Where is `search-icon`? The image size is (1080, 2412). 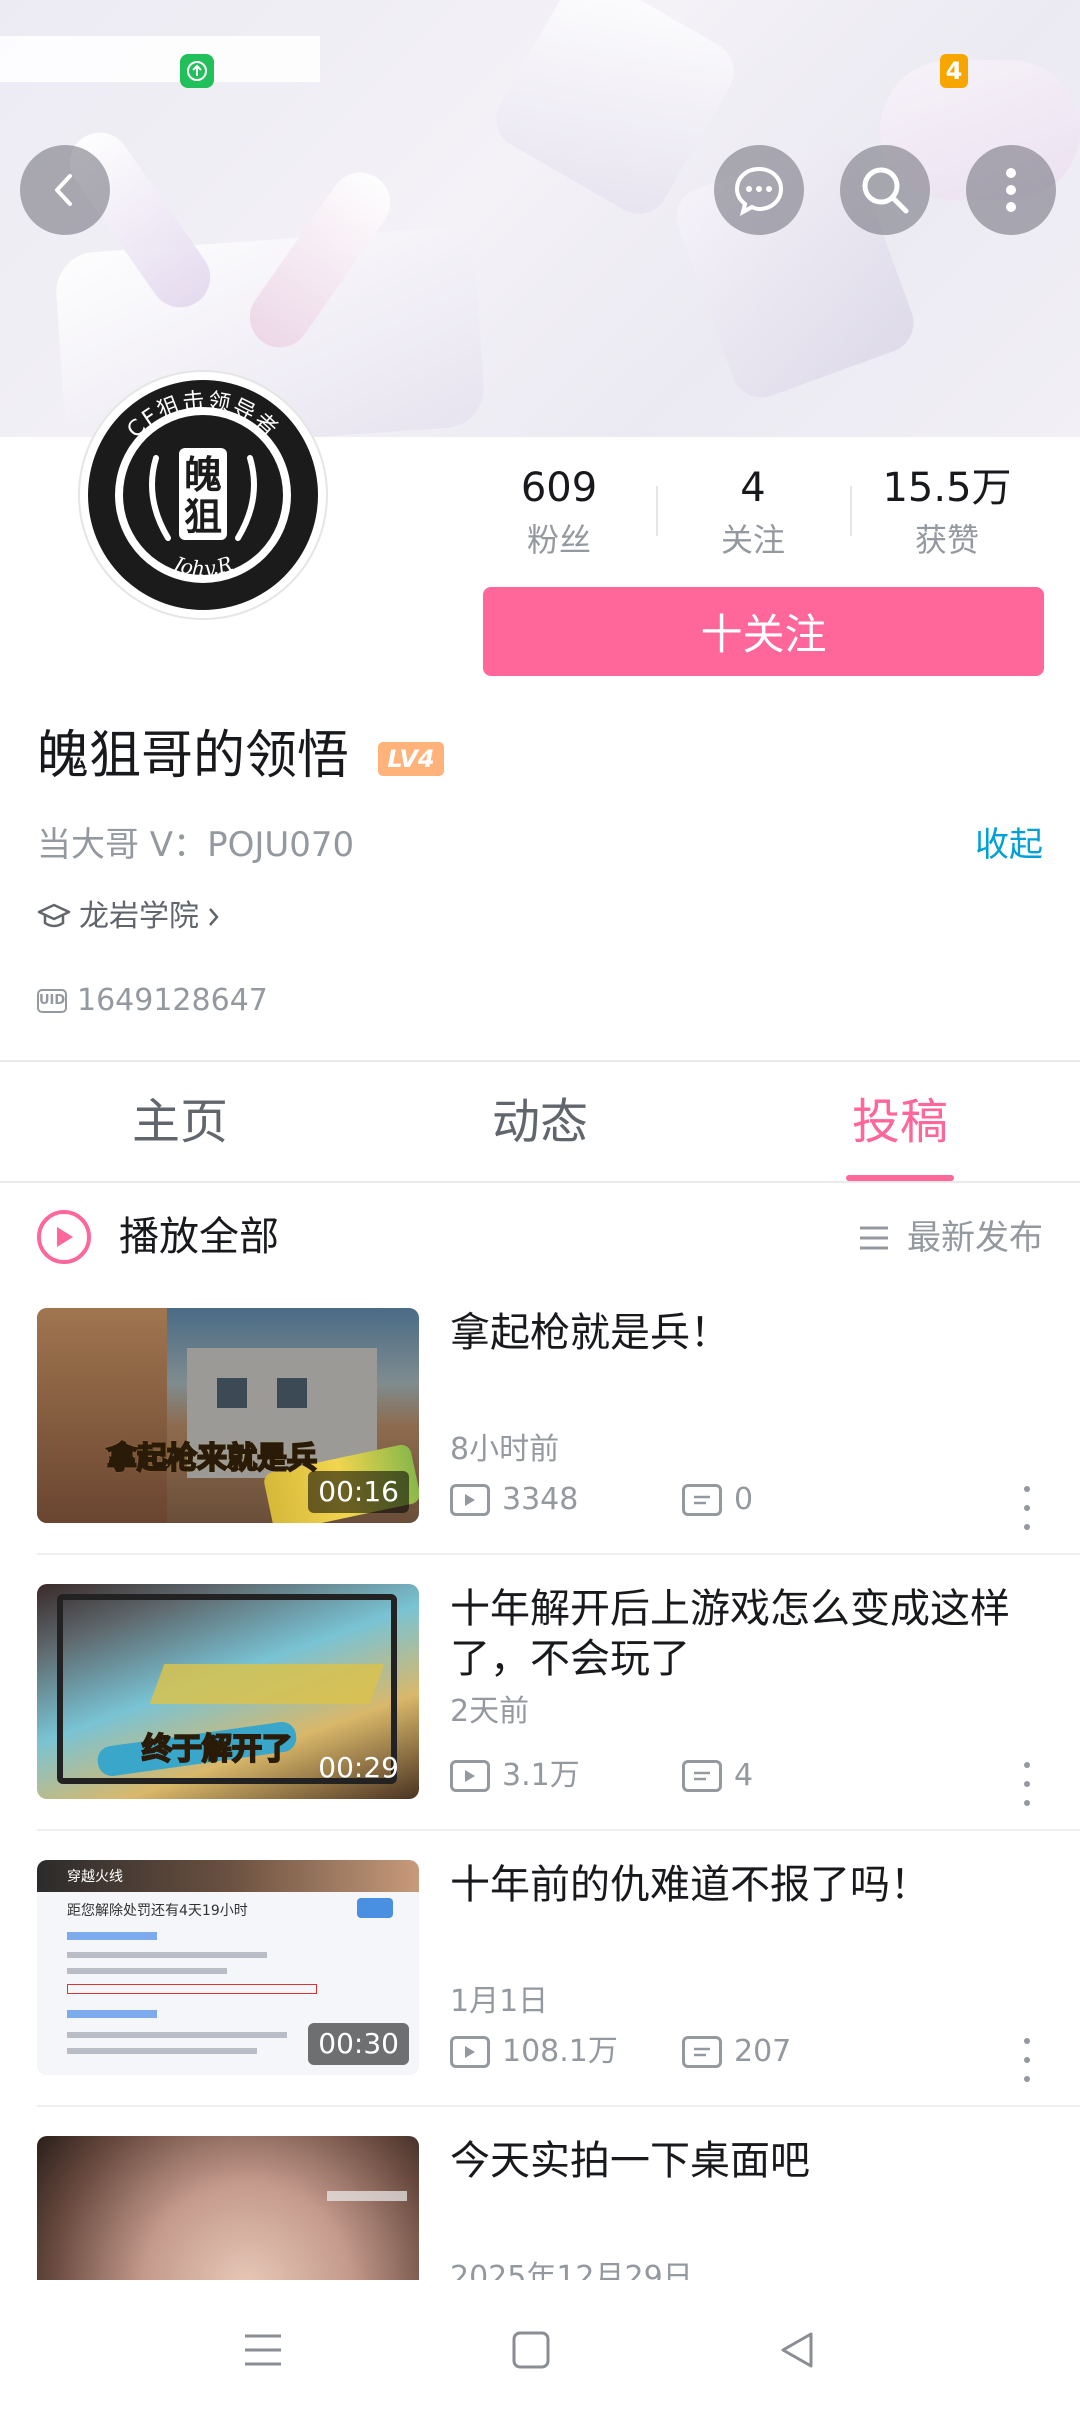
search-icon is located at coordinates (885, 190).